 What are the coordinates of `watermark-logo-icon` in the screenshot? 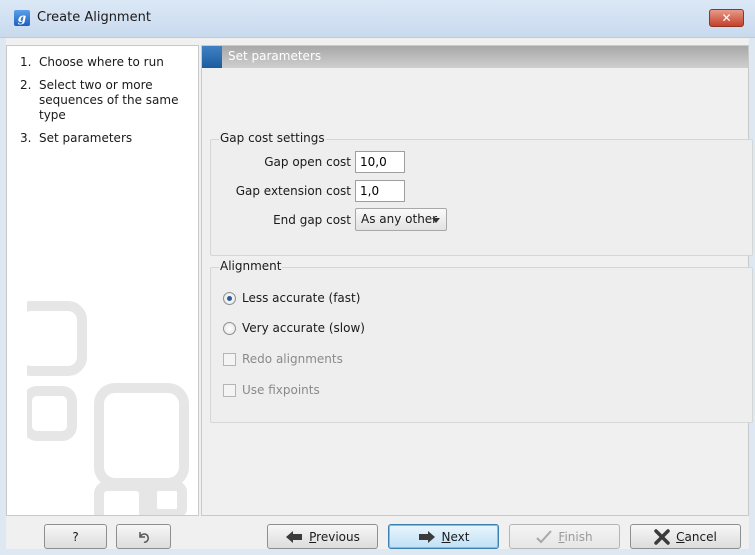 It's located at (108, 408).